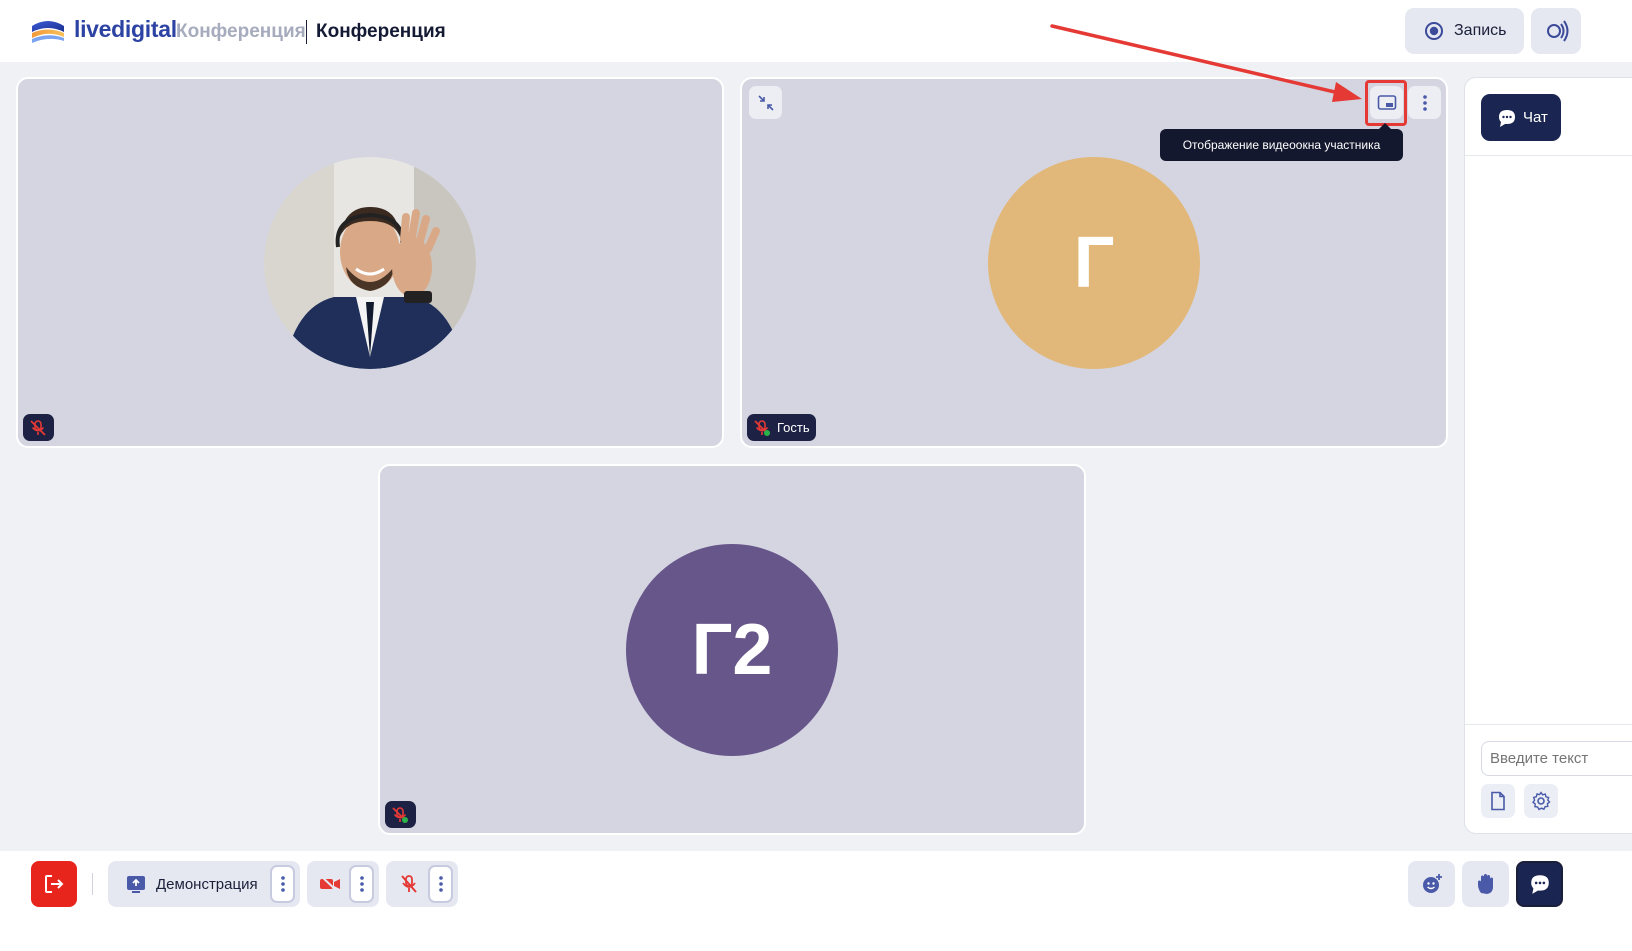 The width and height of the screenshot is (1632, 951). I want to click on bottom-toolbar: Демонстрация, so click(816, 901).